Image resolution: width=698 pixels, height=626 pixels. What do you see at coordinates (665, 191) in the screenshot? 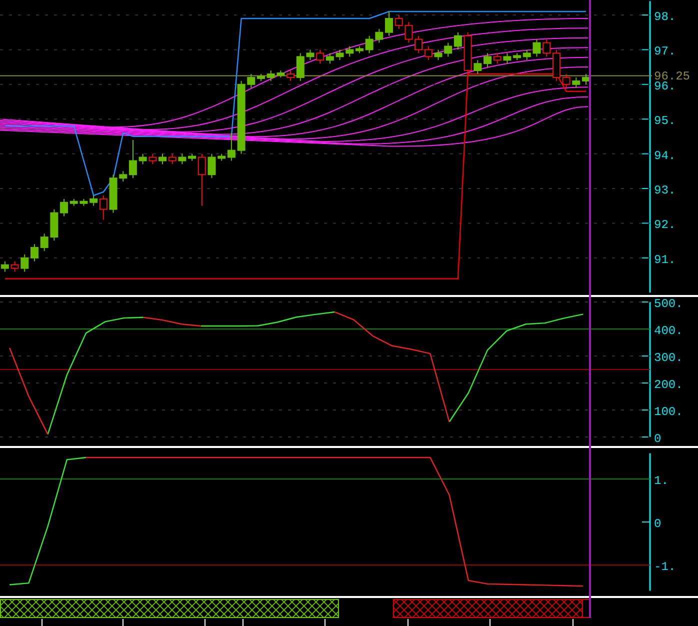
I see `axis-label: 93.` at bounding box center [665, 191].